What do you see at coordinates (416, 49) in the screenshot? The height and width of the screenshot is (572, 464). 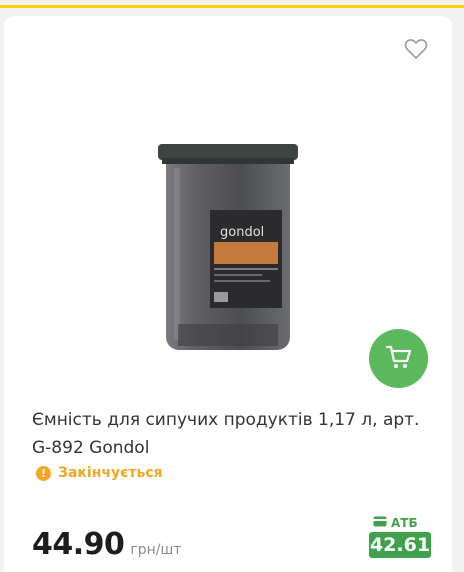 I see `heart-outline-icon` at bounding box center [416, 49].